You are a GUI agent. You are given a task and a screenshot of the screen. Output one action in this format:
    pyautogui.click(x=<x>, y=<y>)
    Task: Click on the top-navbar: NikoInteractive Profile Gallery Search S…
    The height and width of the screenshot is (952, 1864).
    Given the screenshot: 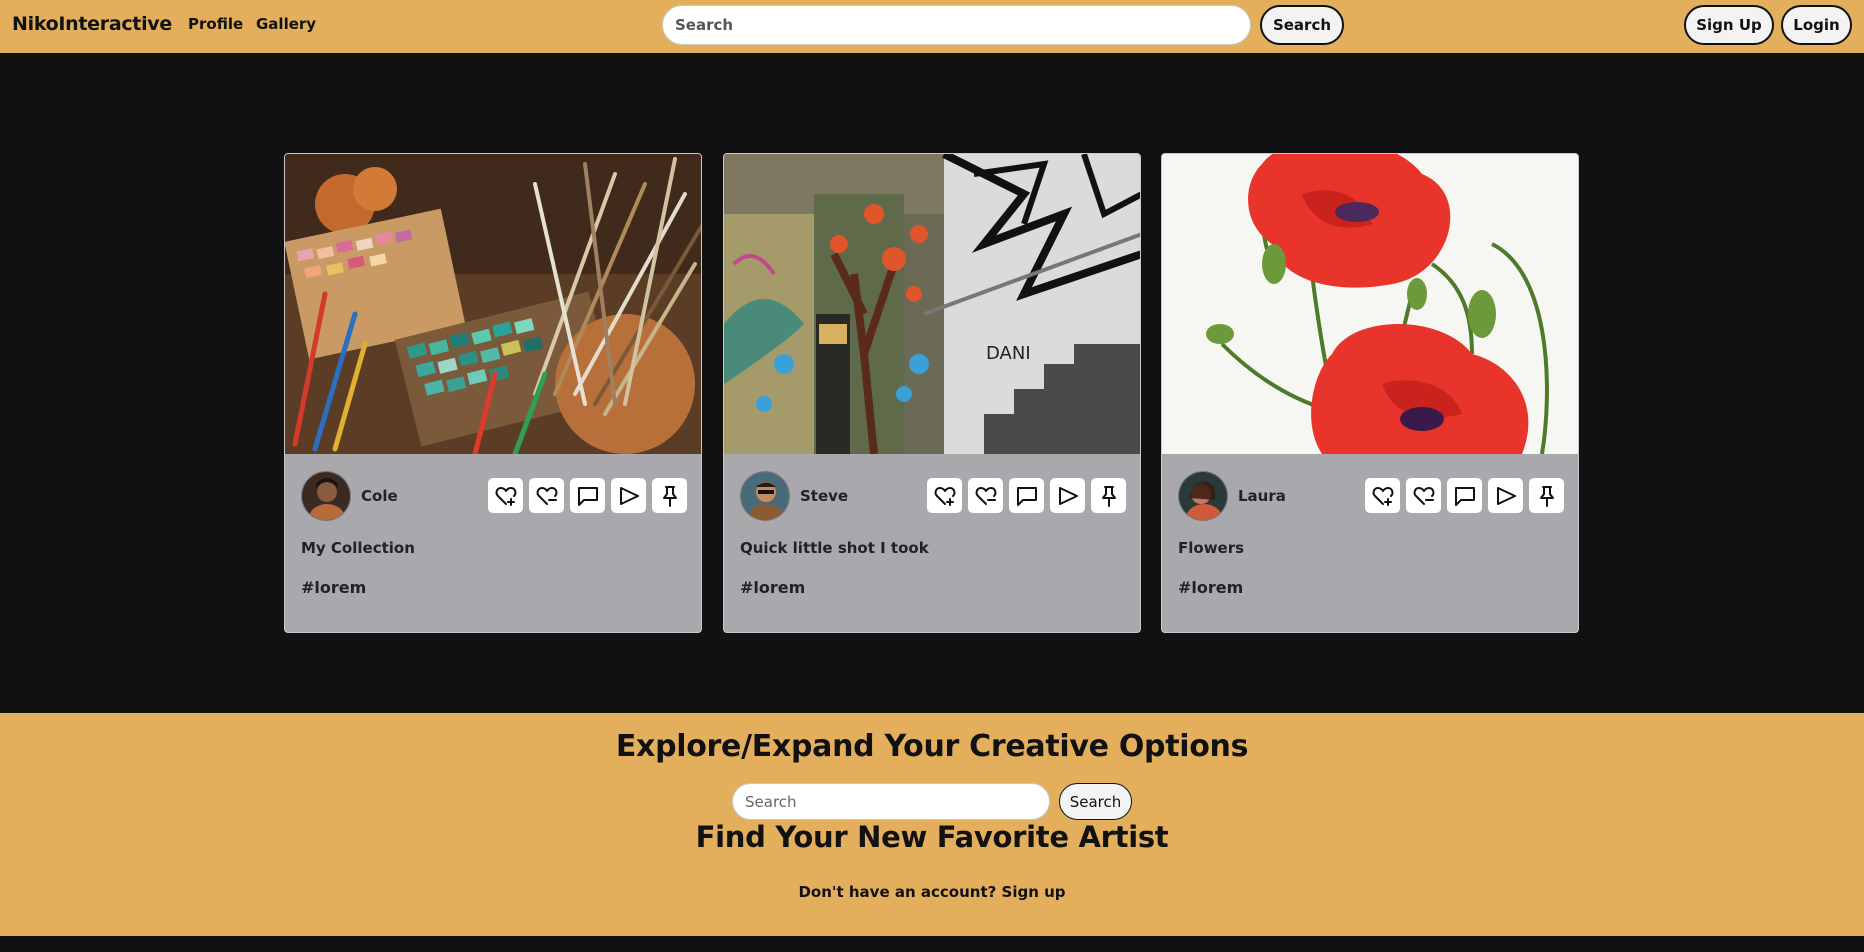 What is the action you would take?
    pyautogui.click(x=932, y=26)
    